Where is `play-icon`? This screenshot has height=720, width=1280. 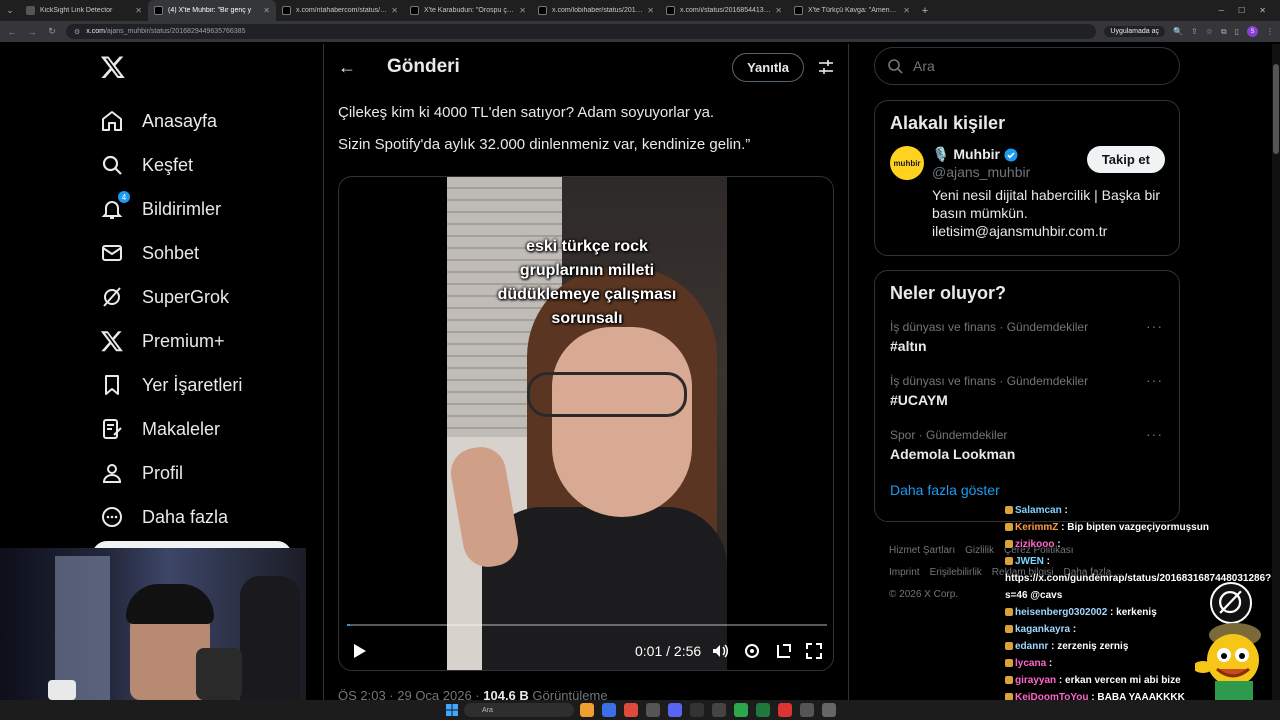 play-icon is located at coordinates (359, 651).